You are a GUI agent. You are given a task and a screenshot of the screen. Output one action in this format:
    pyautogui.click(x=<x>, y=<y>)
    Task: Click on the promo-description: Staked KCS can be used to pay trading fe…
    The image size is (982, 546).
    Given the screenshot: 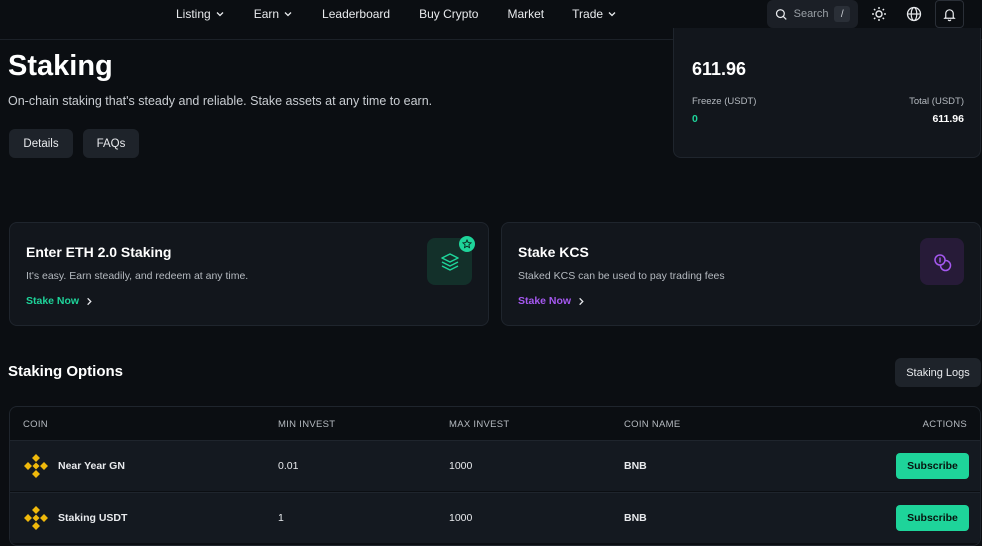 What is the action you would take?
    pyautogui.click(x=621, y=276)
    